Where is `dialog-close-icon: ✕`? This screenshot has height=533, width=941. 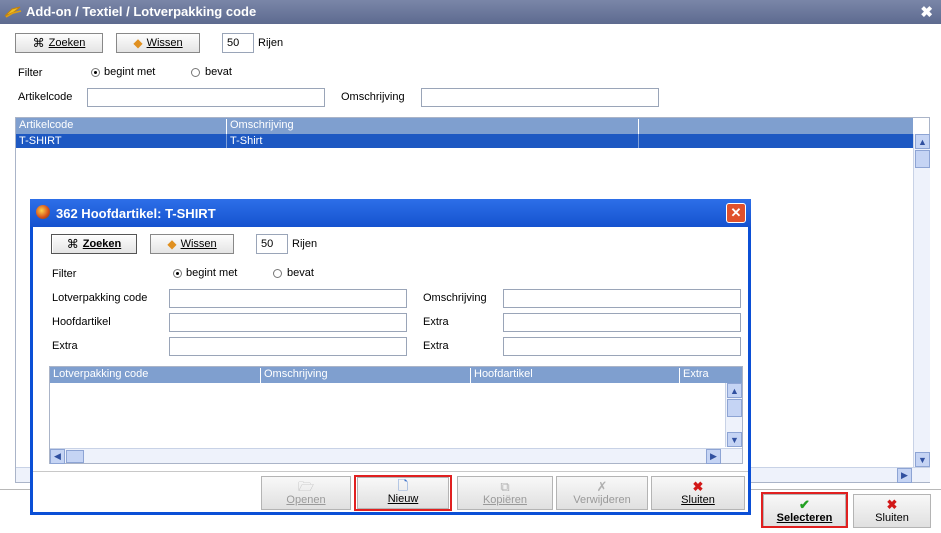
dialog-close-icon: ✕ is located at coordinates (736, 213).